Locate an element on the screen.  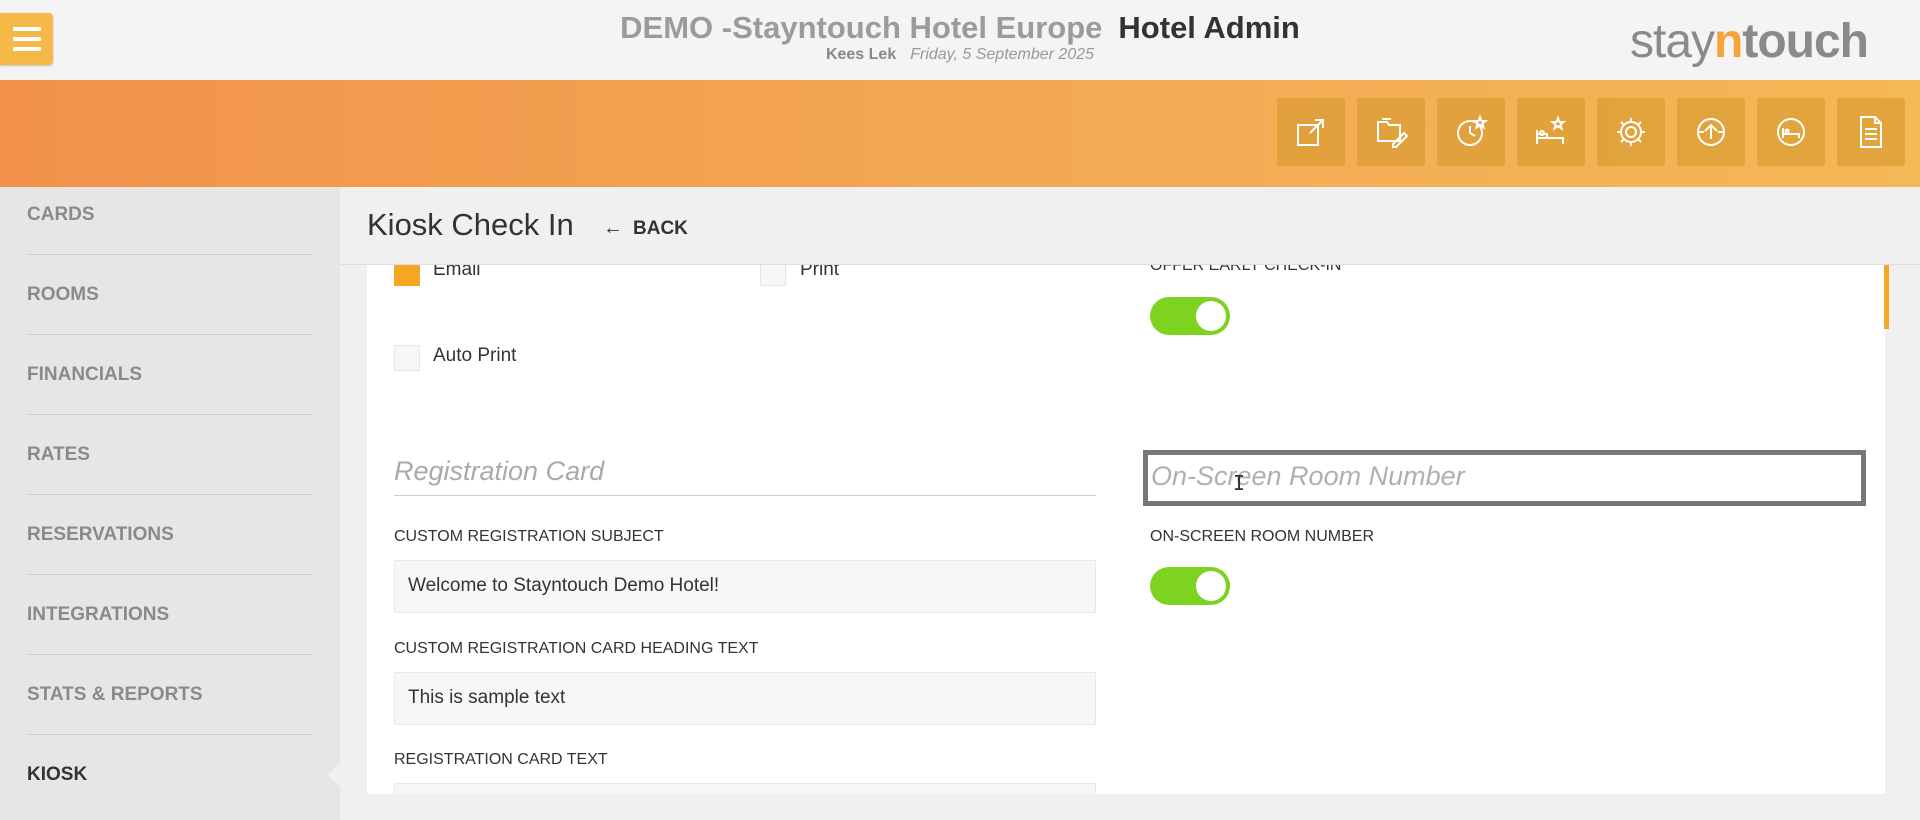
active-item-pointer is located at coordinates (334, 775).